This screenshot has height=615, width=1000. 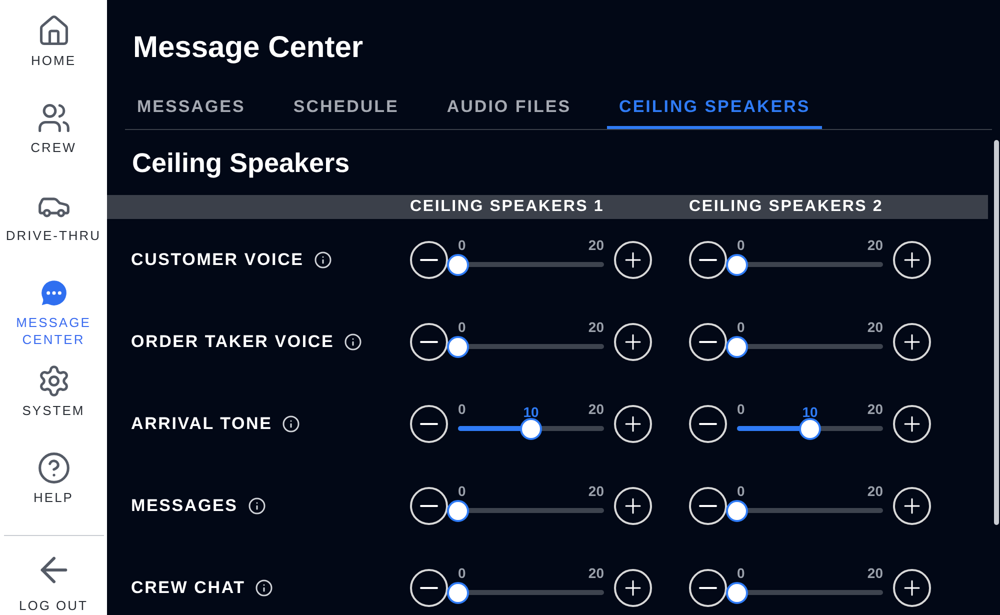 I want to click on nav-item: DRIVE-THRU, so click(x=53, y=232).